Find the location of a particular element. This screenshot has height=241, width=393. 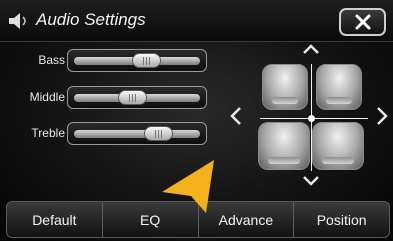

tab-default: Default is located at coordinates (55, 219).